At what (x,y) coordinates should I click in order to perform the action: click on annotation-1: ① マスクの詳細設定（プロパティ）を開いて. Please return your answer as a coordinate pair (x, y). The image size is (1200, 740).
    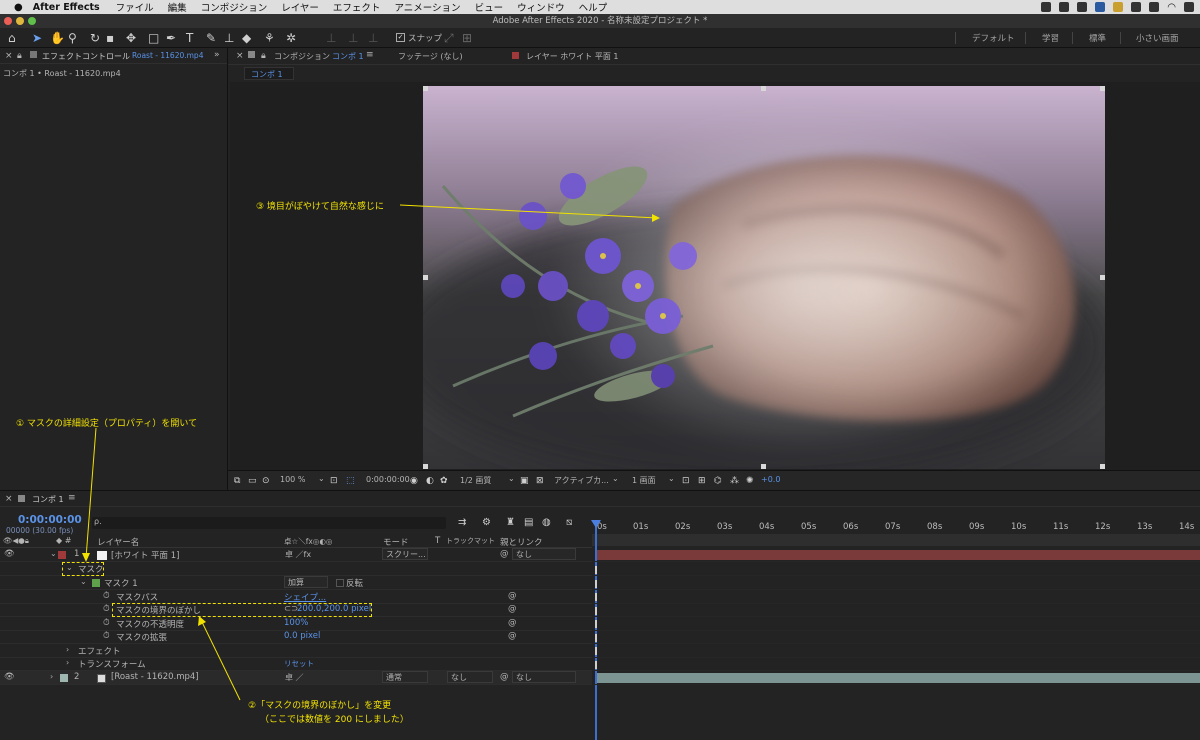
    Looking at the image, I should click on (107, 424).